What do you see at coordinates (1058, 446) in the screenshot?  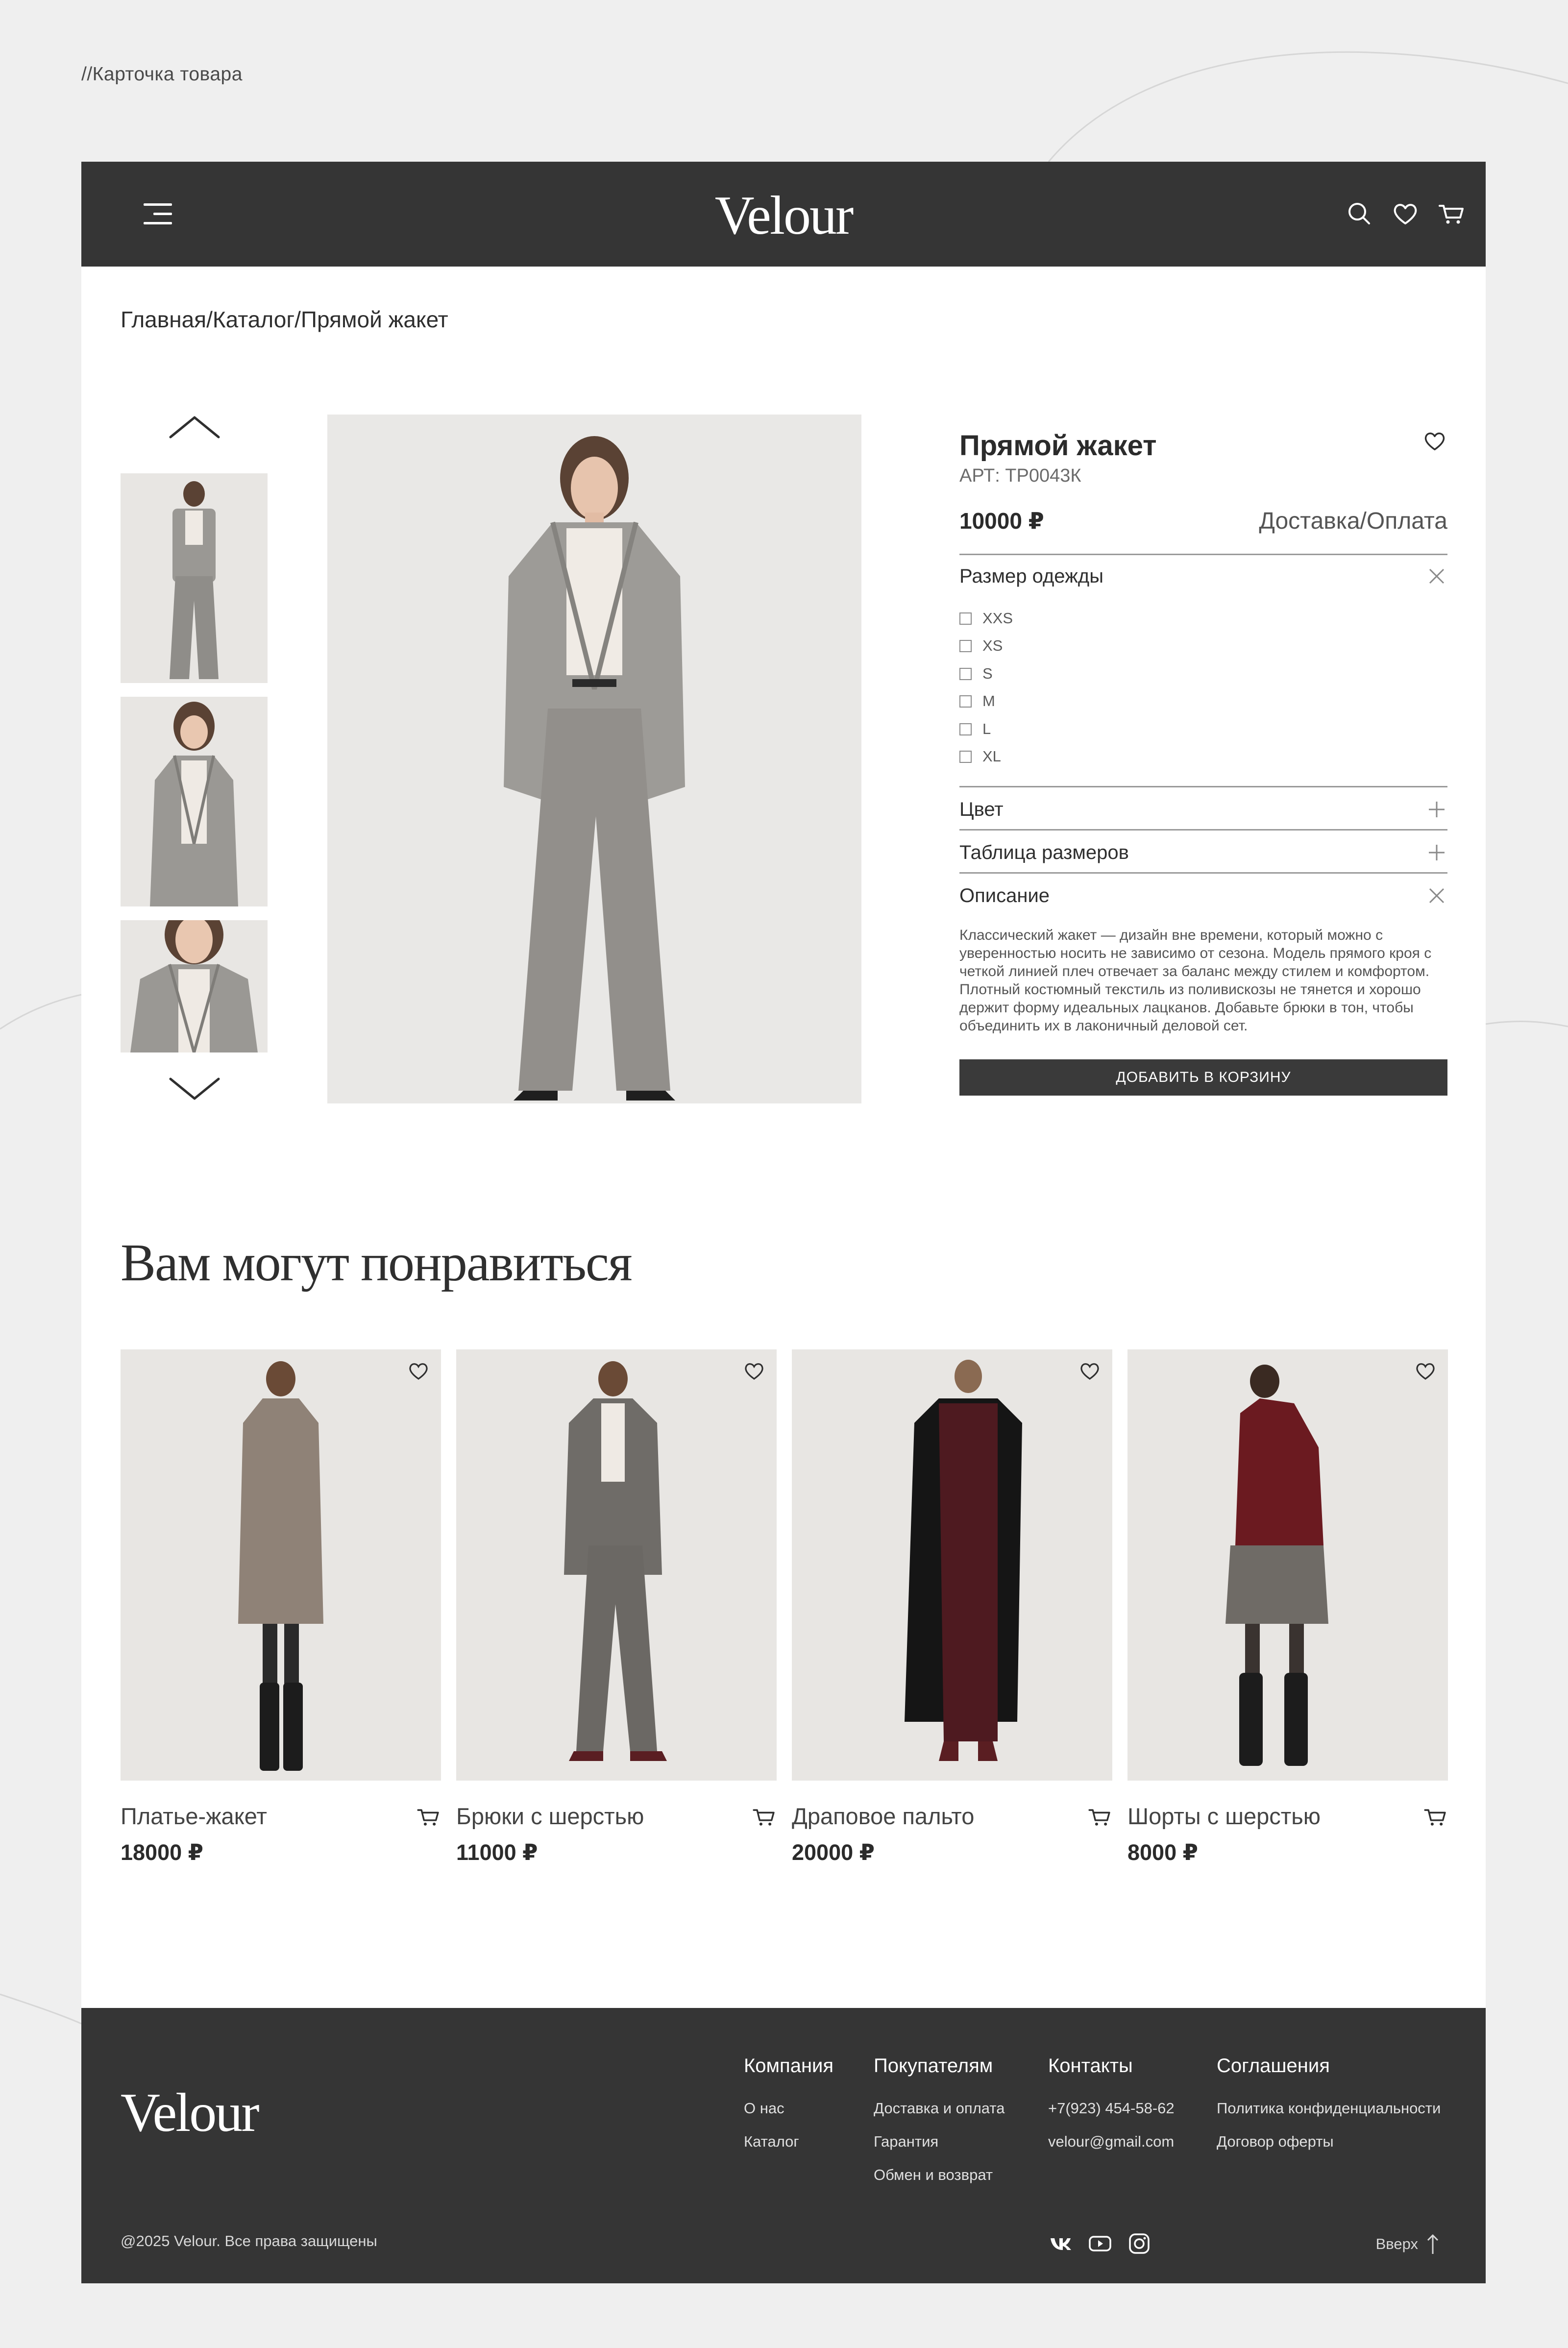 I see `product-title: Прямой жакет` at bounding box center [1058, 446].